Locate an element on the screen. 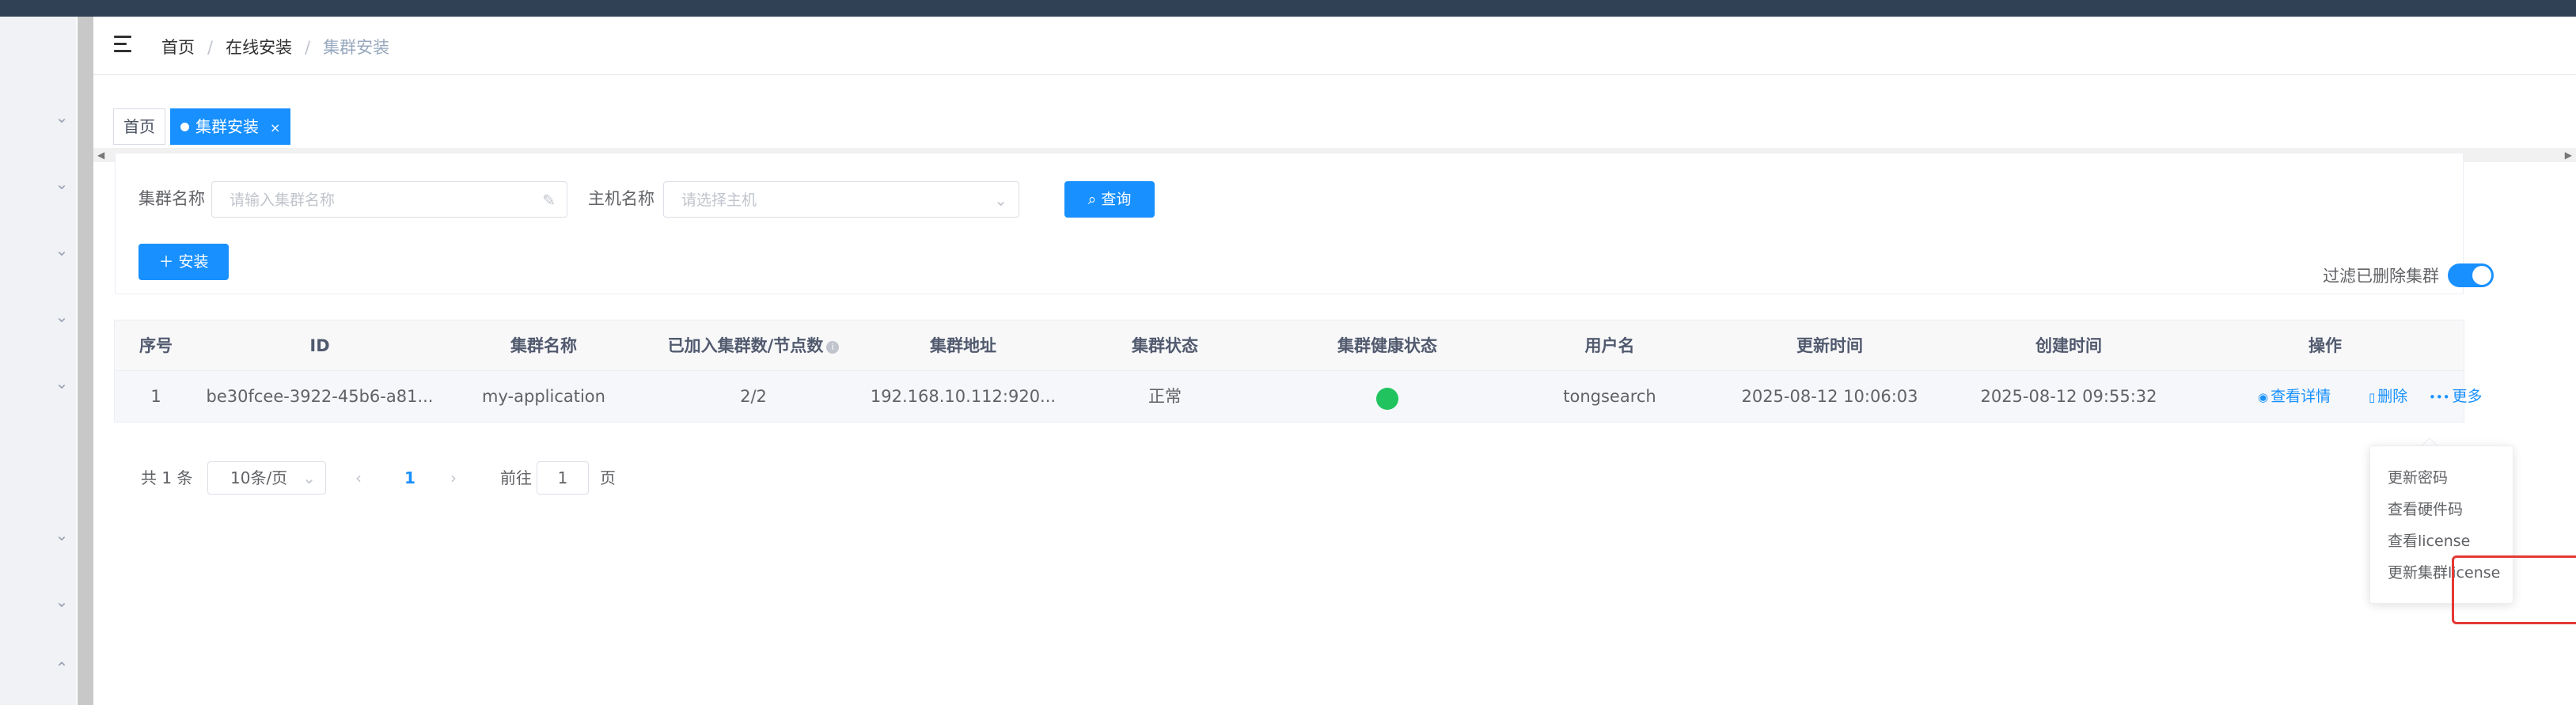 This screenshot has width=2576, height=705. sidebar-scrollbar is located at coordinates (85, 361).